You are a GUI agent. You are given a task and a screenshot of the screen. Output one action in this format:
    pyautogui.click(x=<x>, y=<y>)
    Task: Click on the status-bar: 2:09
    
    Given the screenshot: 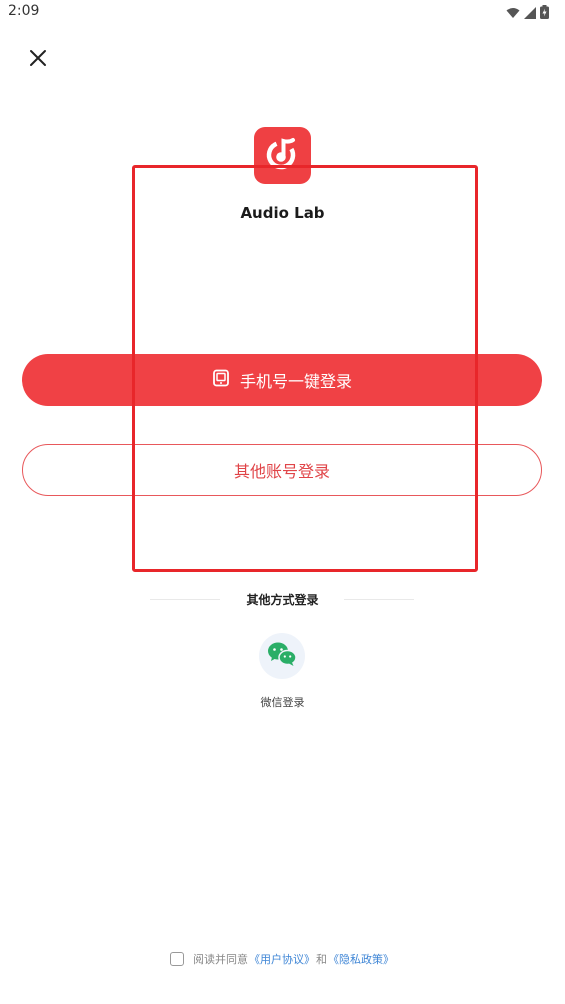 What is the action you would take?
    pyautogui.click(x=282, y=12)
    